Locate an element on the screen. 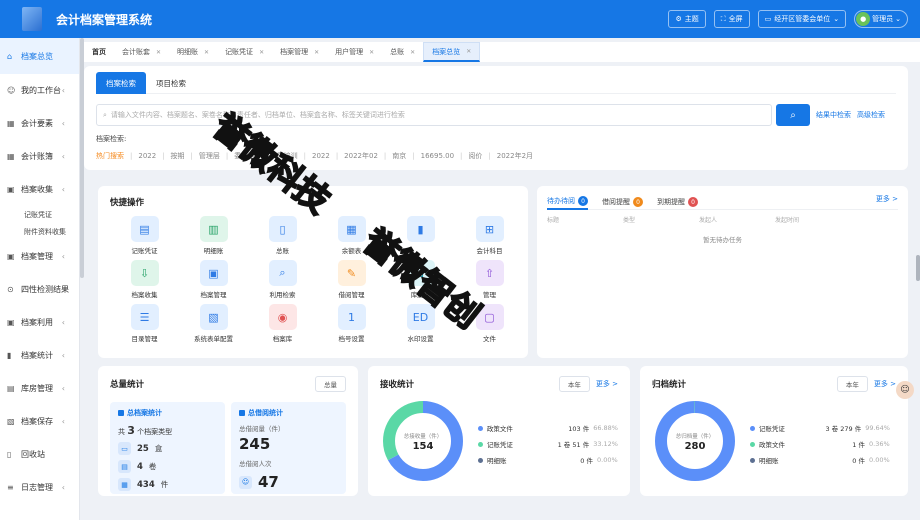 The height and width of the screenshot is (520, 920). hot-search-item: 16695.00 is located at coordinates (437, 156).